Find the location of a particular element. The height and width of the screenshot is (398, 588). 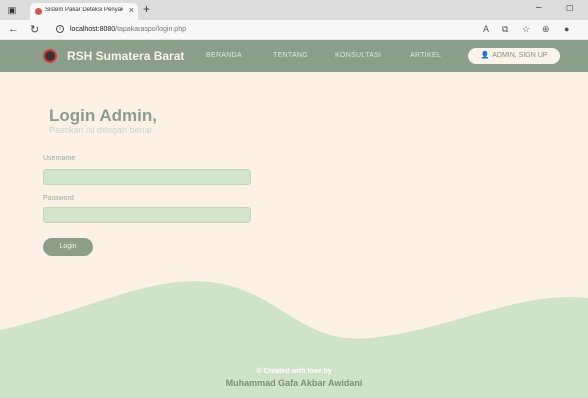

favicon-icon is located at coordinates (38, 11).